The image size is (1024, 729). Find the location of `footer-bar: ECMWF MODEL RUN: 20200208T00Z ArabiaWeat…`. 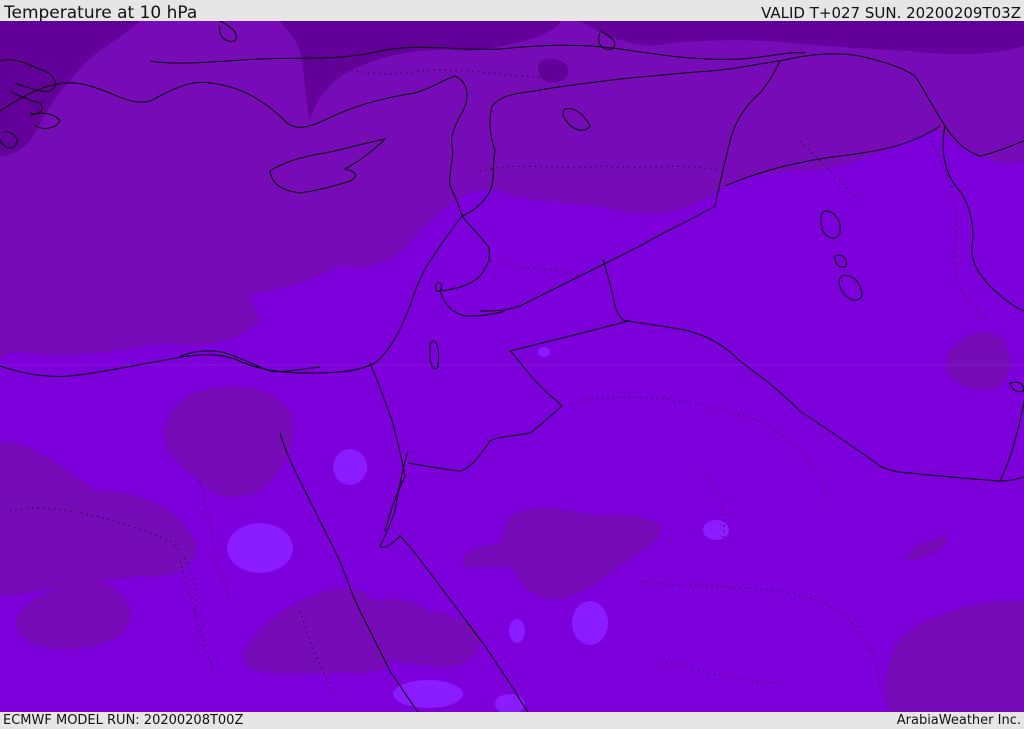

footer-bar: ECMWF MODEL RUN: 20200208T00Z ArabiaWeat… is located at coordinates (512, 720).